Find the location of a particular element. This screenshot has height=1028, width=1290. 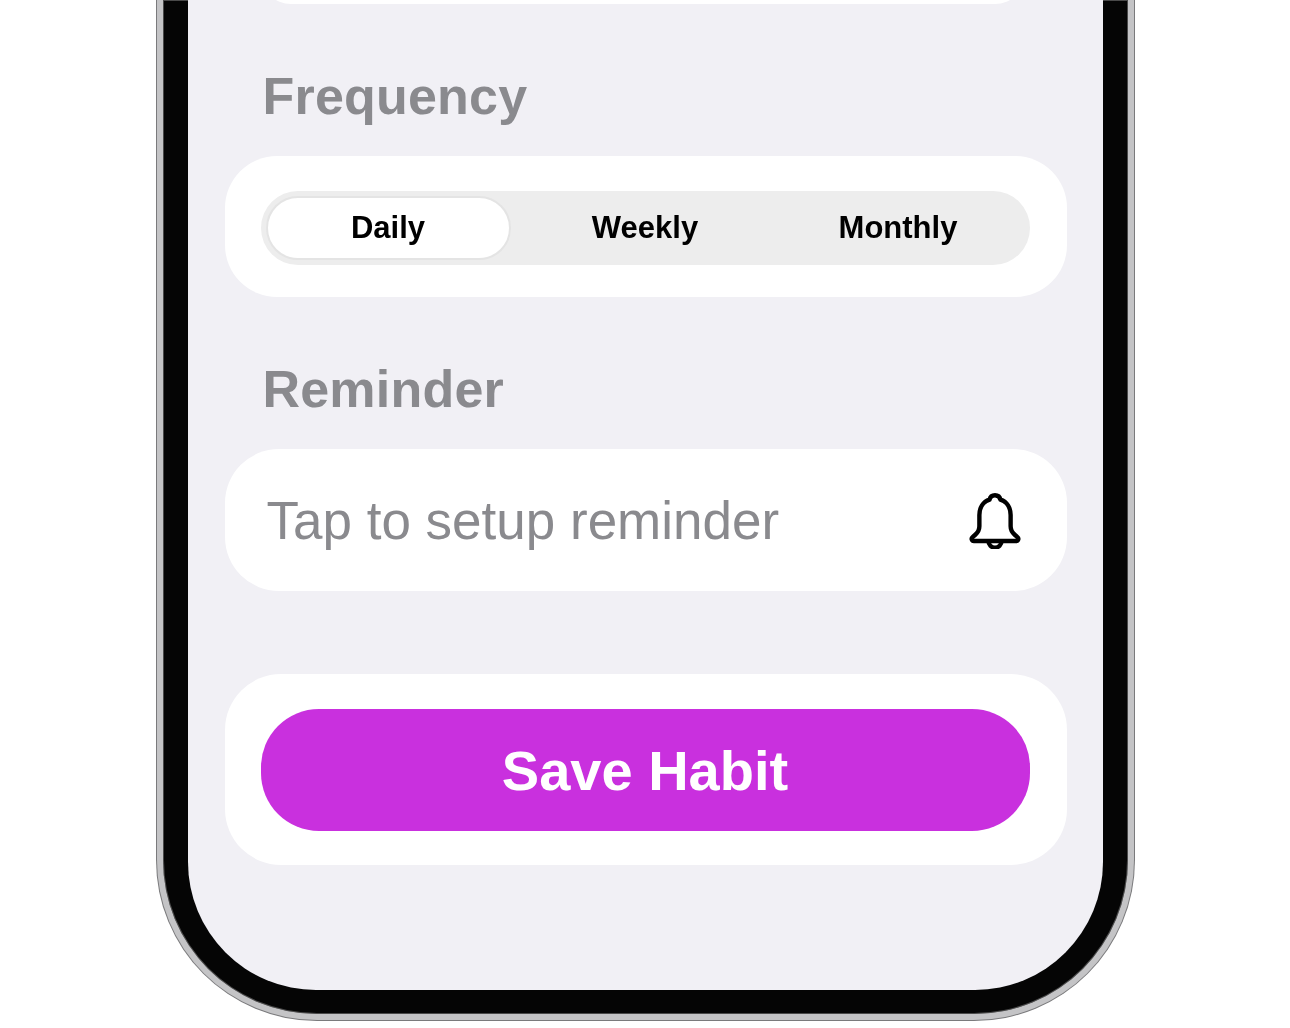

segment-tab: Monthly is located at coordinates (898, 228).